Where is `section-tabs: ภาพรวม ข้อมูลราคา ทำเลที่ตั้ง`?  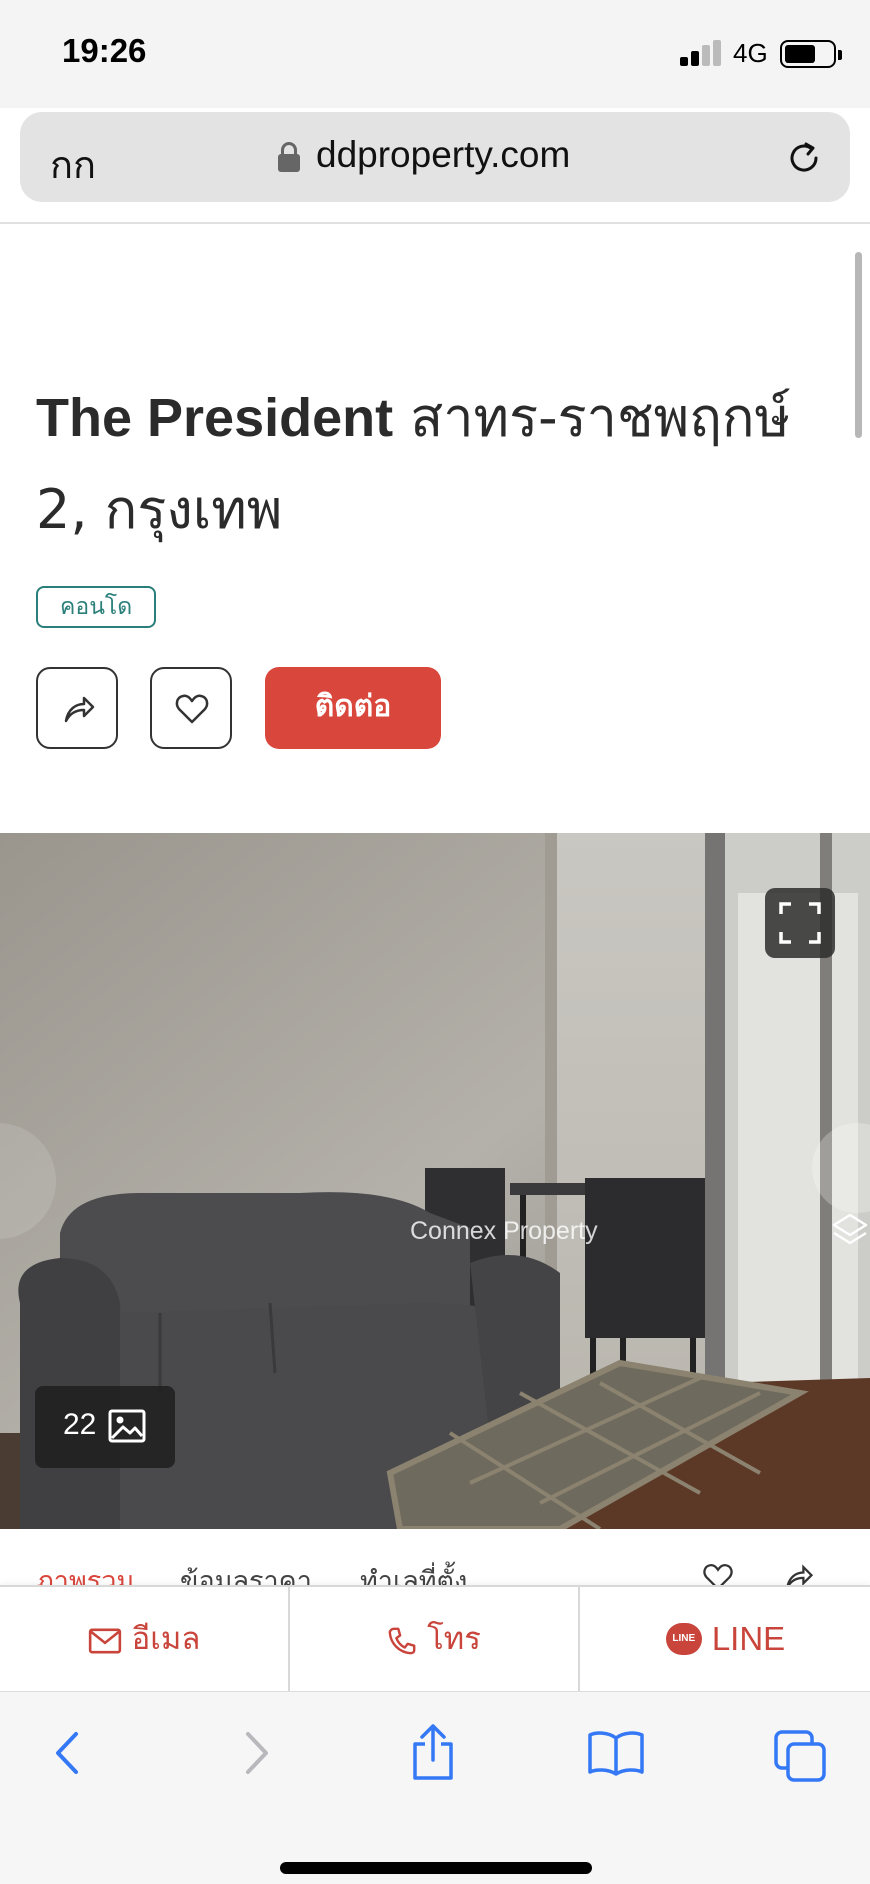
section-tabs: ภาพรวม ข้อมูลราคา ทำเลที่ตั้ง is located at coordinates (435, 1557).